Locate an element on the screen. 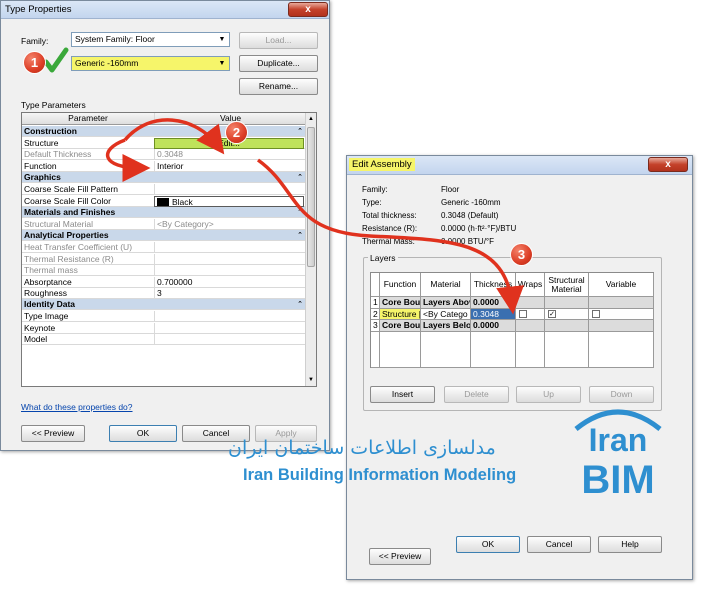 The width and height of the screenshot is (705, 591). grid-group-header: Materials and Finishes ⌃ is located at coordinates (164, 212).